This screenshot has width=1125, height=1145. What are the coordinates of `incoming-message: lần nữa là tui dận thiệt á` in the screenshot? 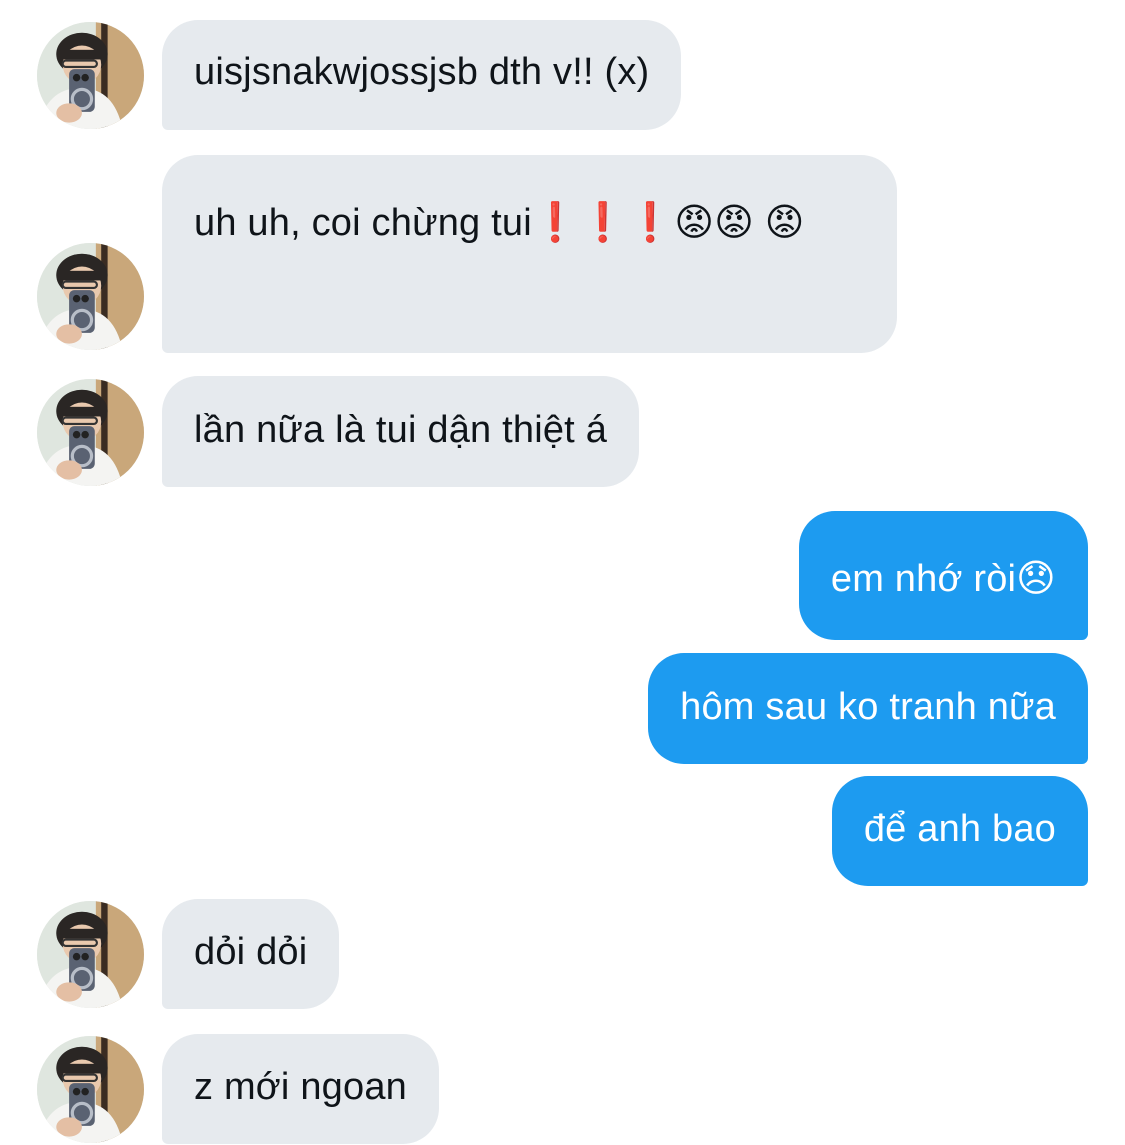 It's located at (401, 431).